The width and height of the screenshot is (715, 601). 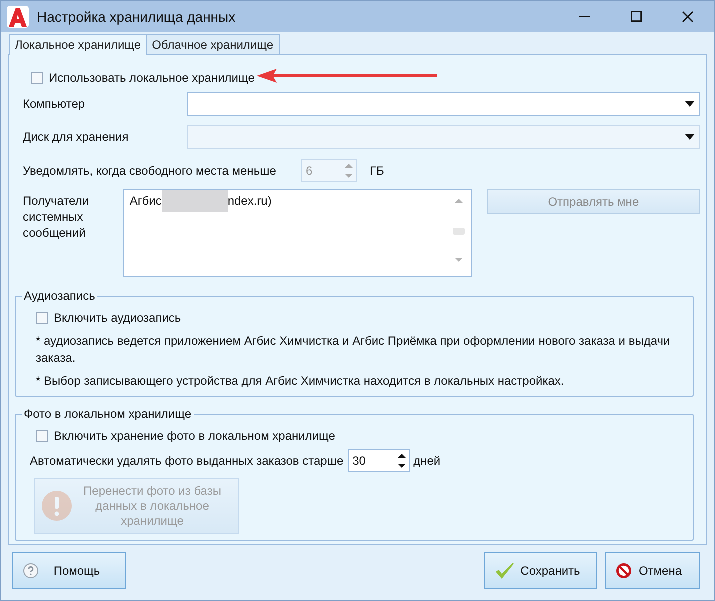 What do you see at coordinates (443, 104) in the screenshot?
I see `dropdown-field` at bounding box center [443, 104].